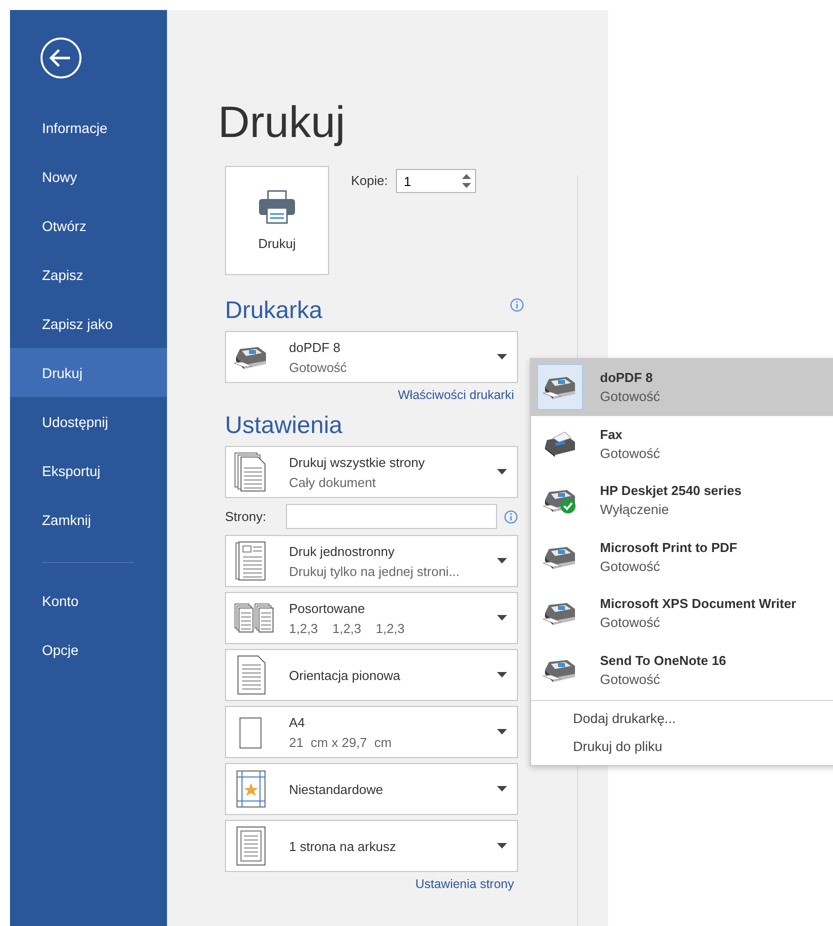 Image resolution: width=833 pixels, height=926 pixels. I want to click on sidebar-item: Drukuj, so click(88, 372).